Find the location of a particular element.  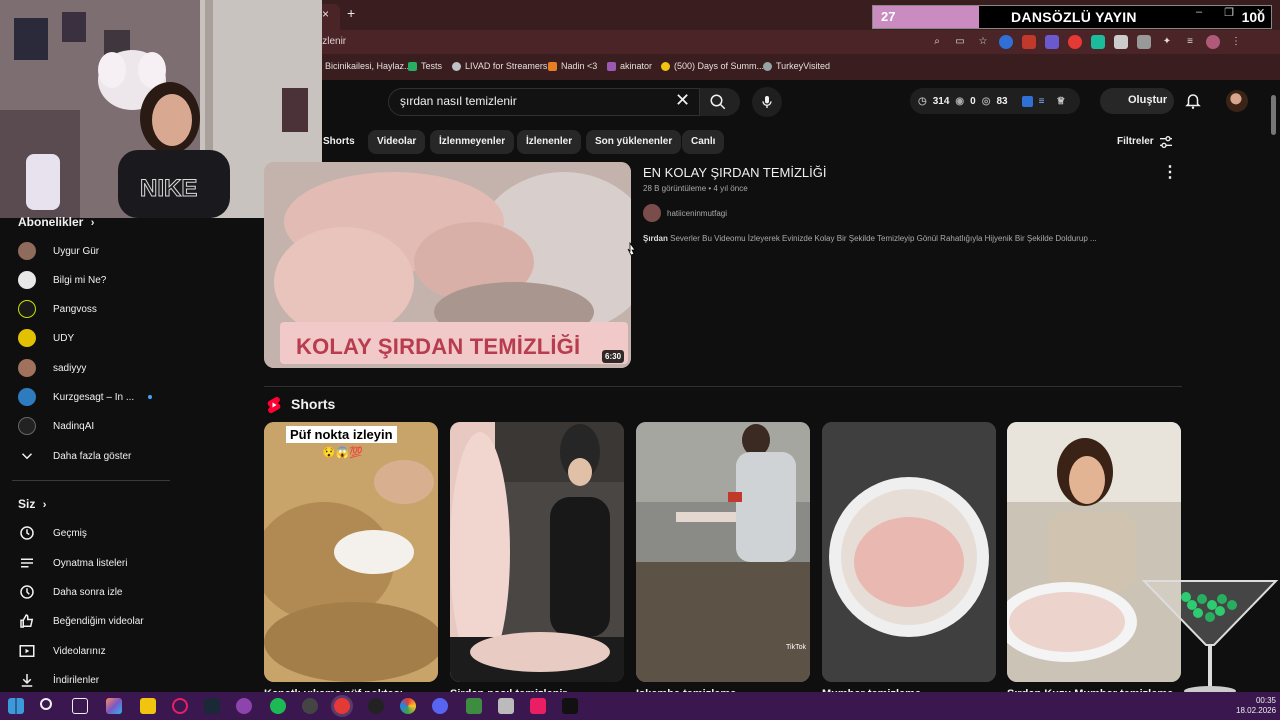

bookmark-item: Nadin <3 is located at coordinates (572, 66).